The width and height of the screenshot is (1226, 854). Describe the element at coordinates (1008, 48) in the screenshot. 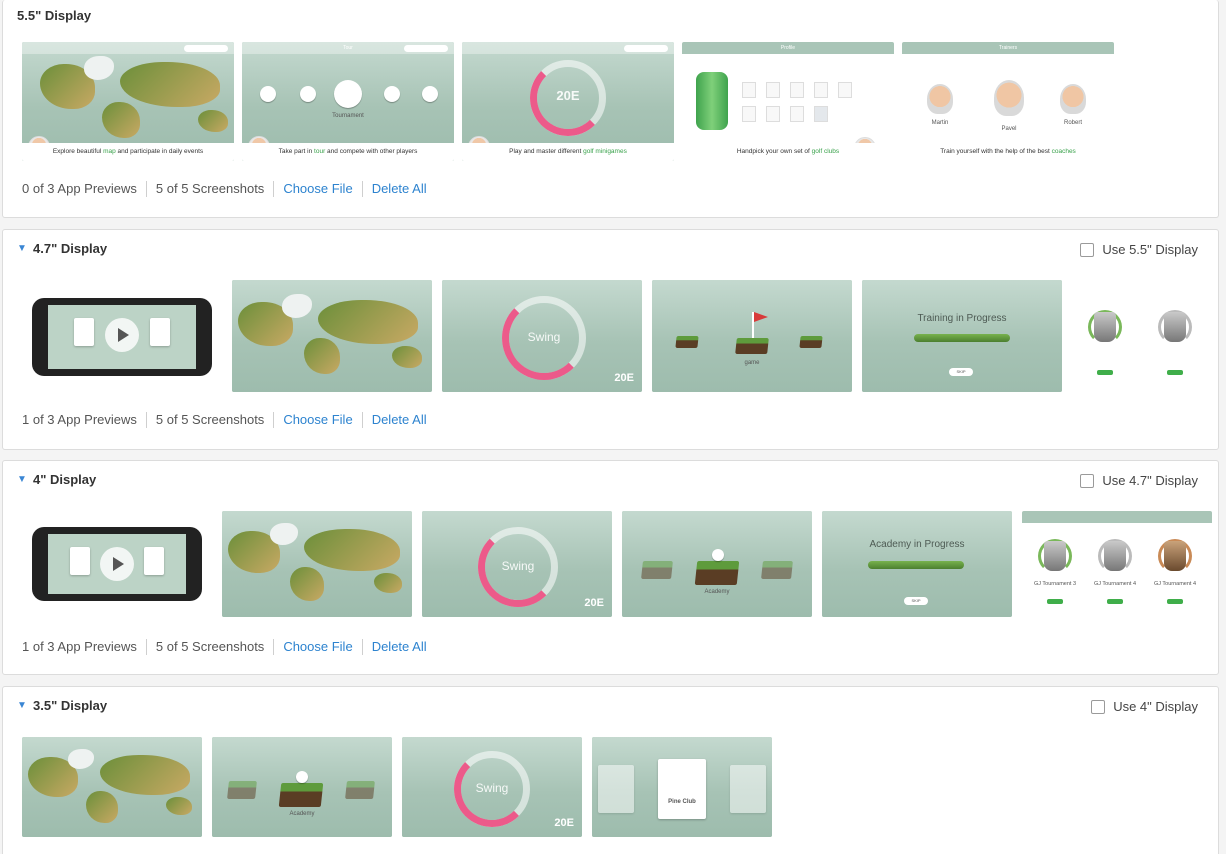

I see `thumb-header-label: Trainers` at that location.